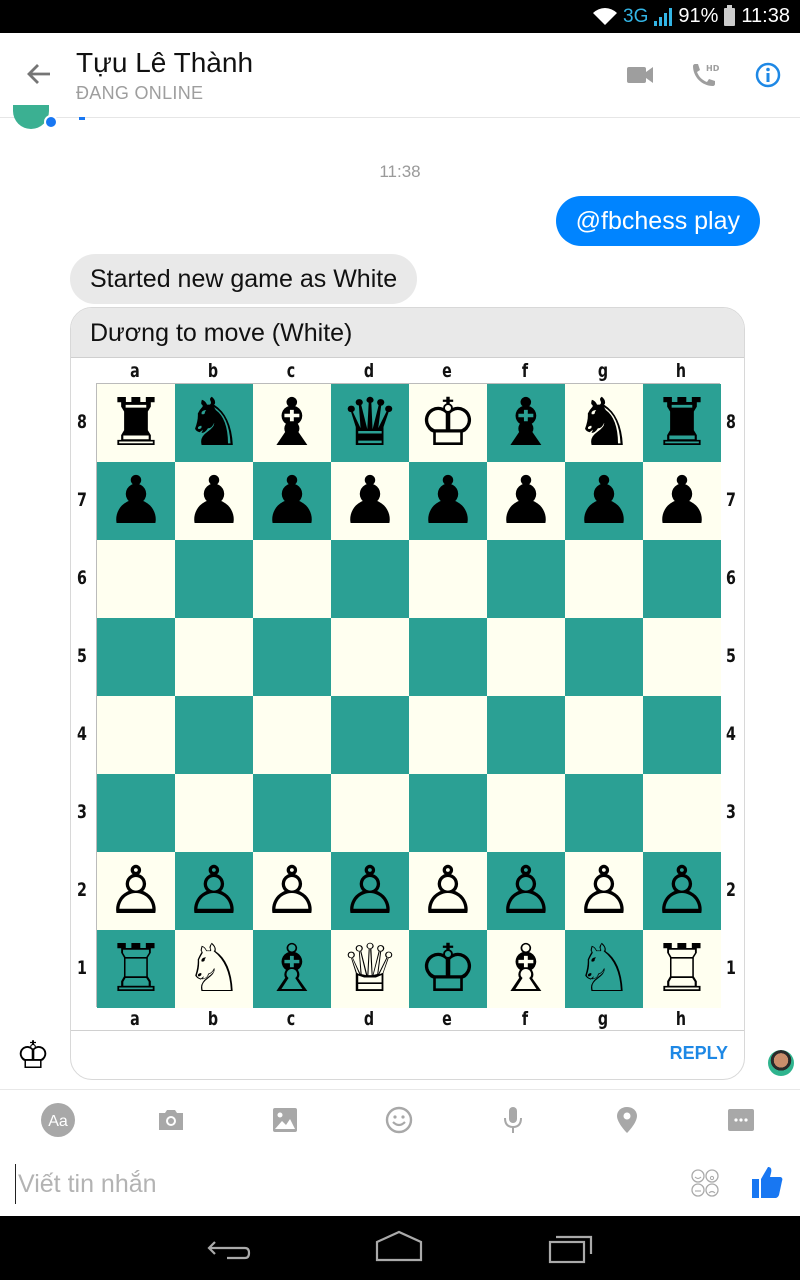 The width and height of the screenshot is (800, 1280). Describe the element at coordinates (292, 891) in the screenshot. I see `square-c2: ♙` at that location.